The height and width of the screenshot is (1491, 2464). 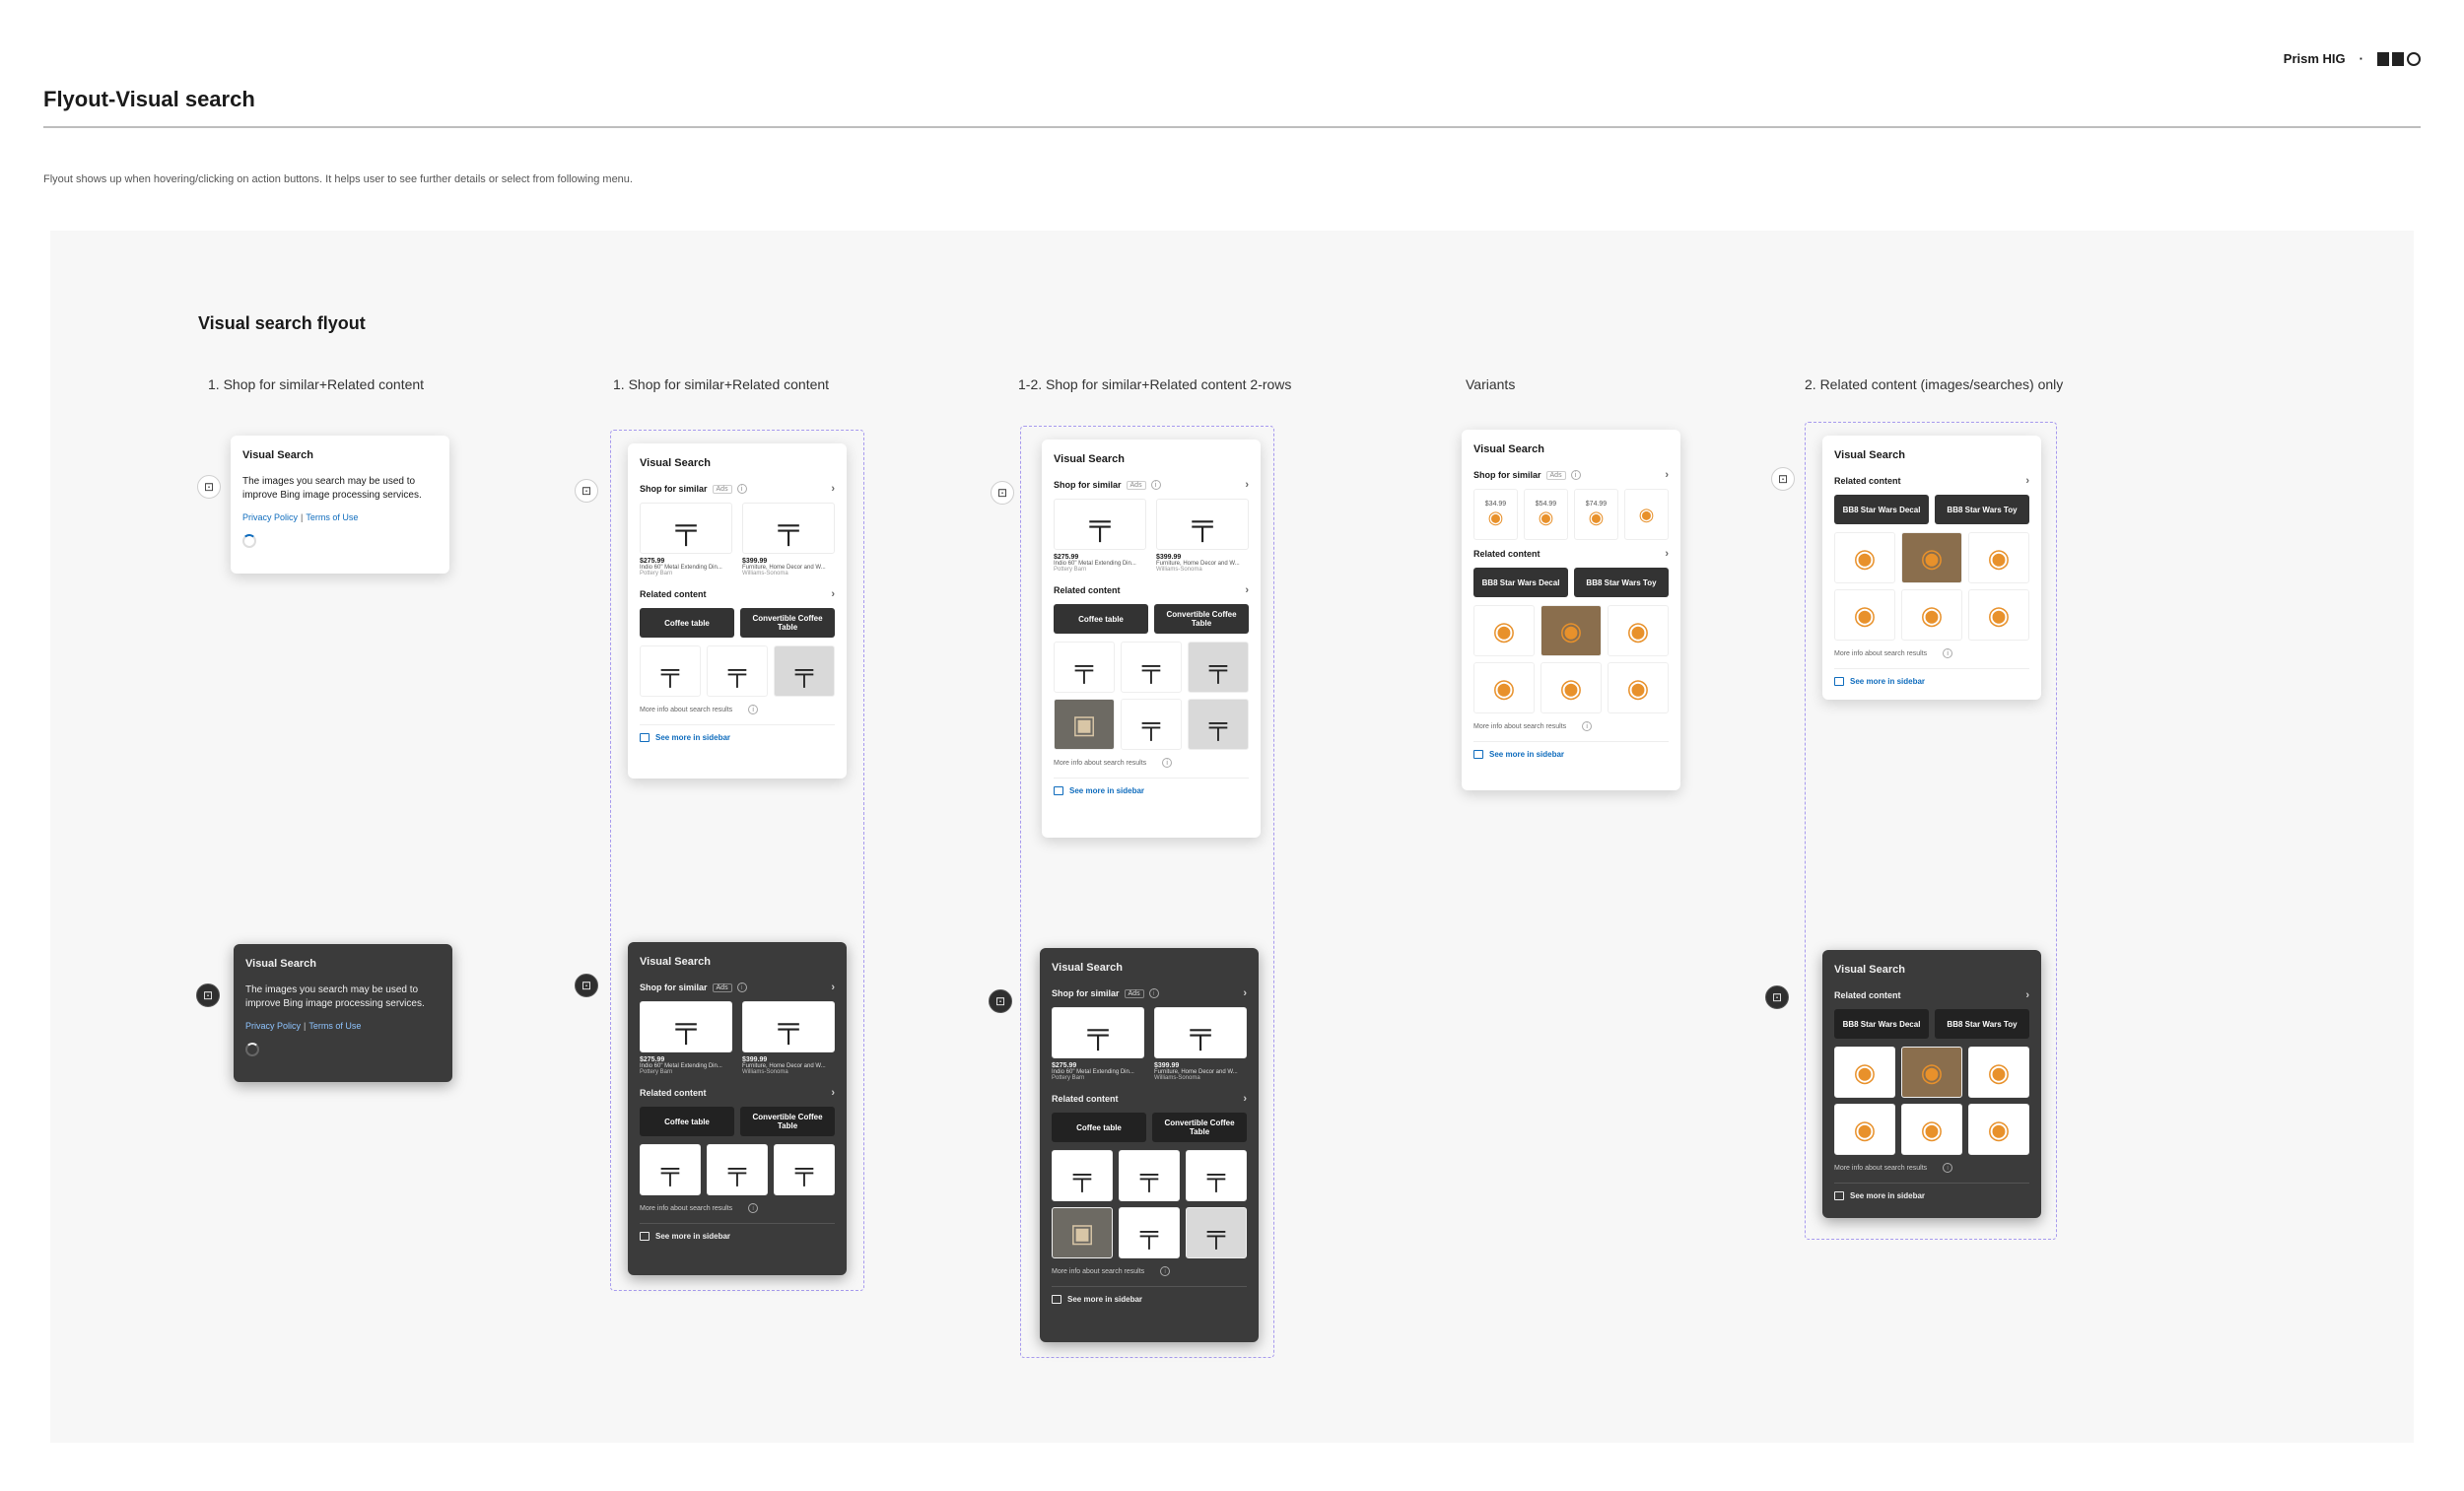 What do you see at coordinates (1596, 515) in the screenshot?
I see `variant-item: $74.99 ◉` at bounding box center [1596, 515].